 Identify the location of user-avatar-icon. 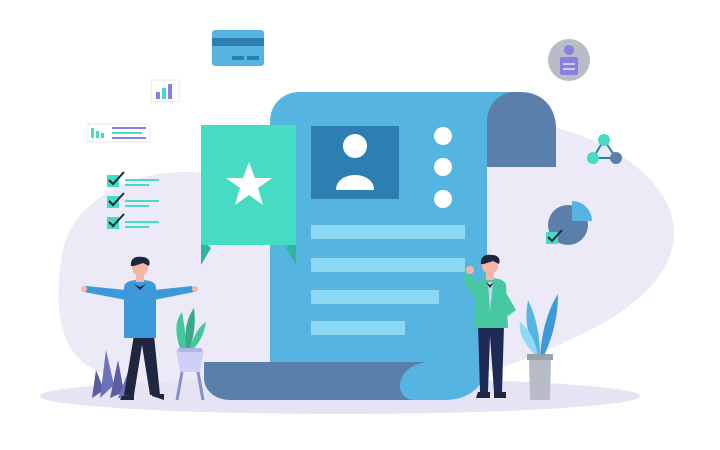
(569, 60).